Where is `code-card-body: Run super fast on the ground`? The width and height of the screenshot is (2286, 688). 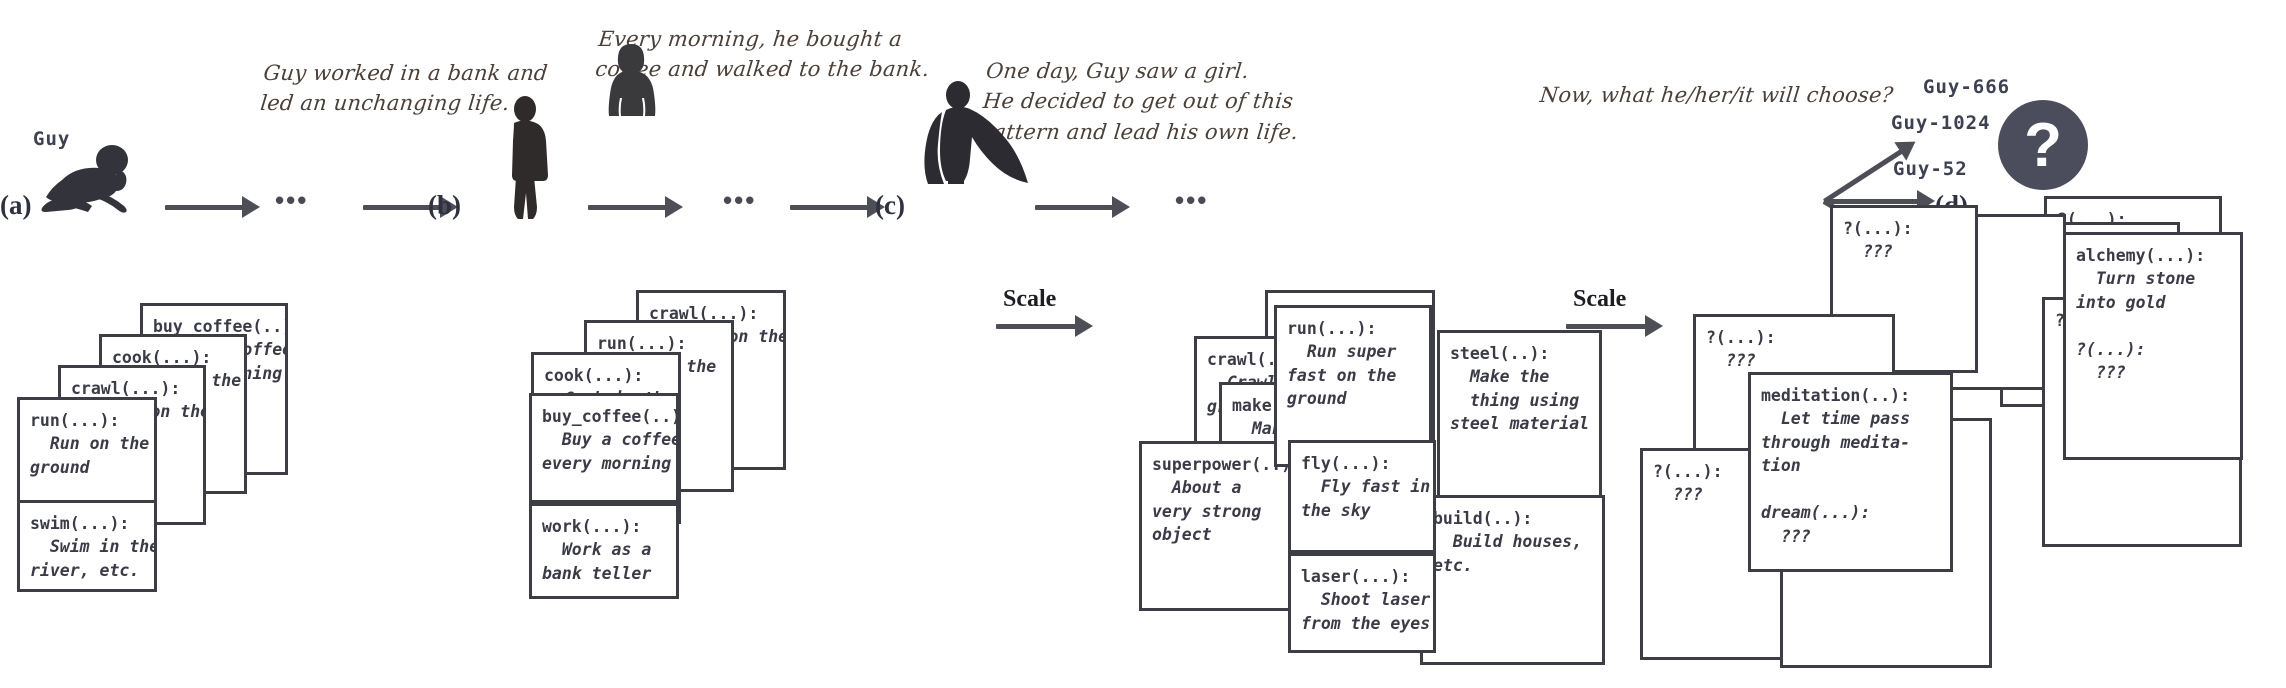
code-card-body: Run super fast on the ground is located at coordinates (1342, 375).